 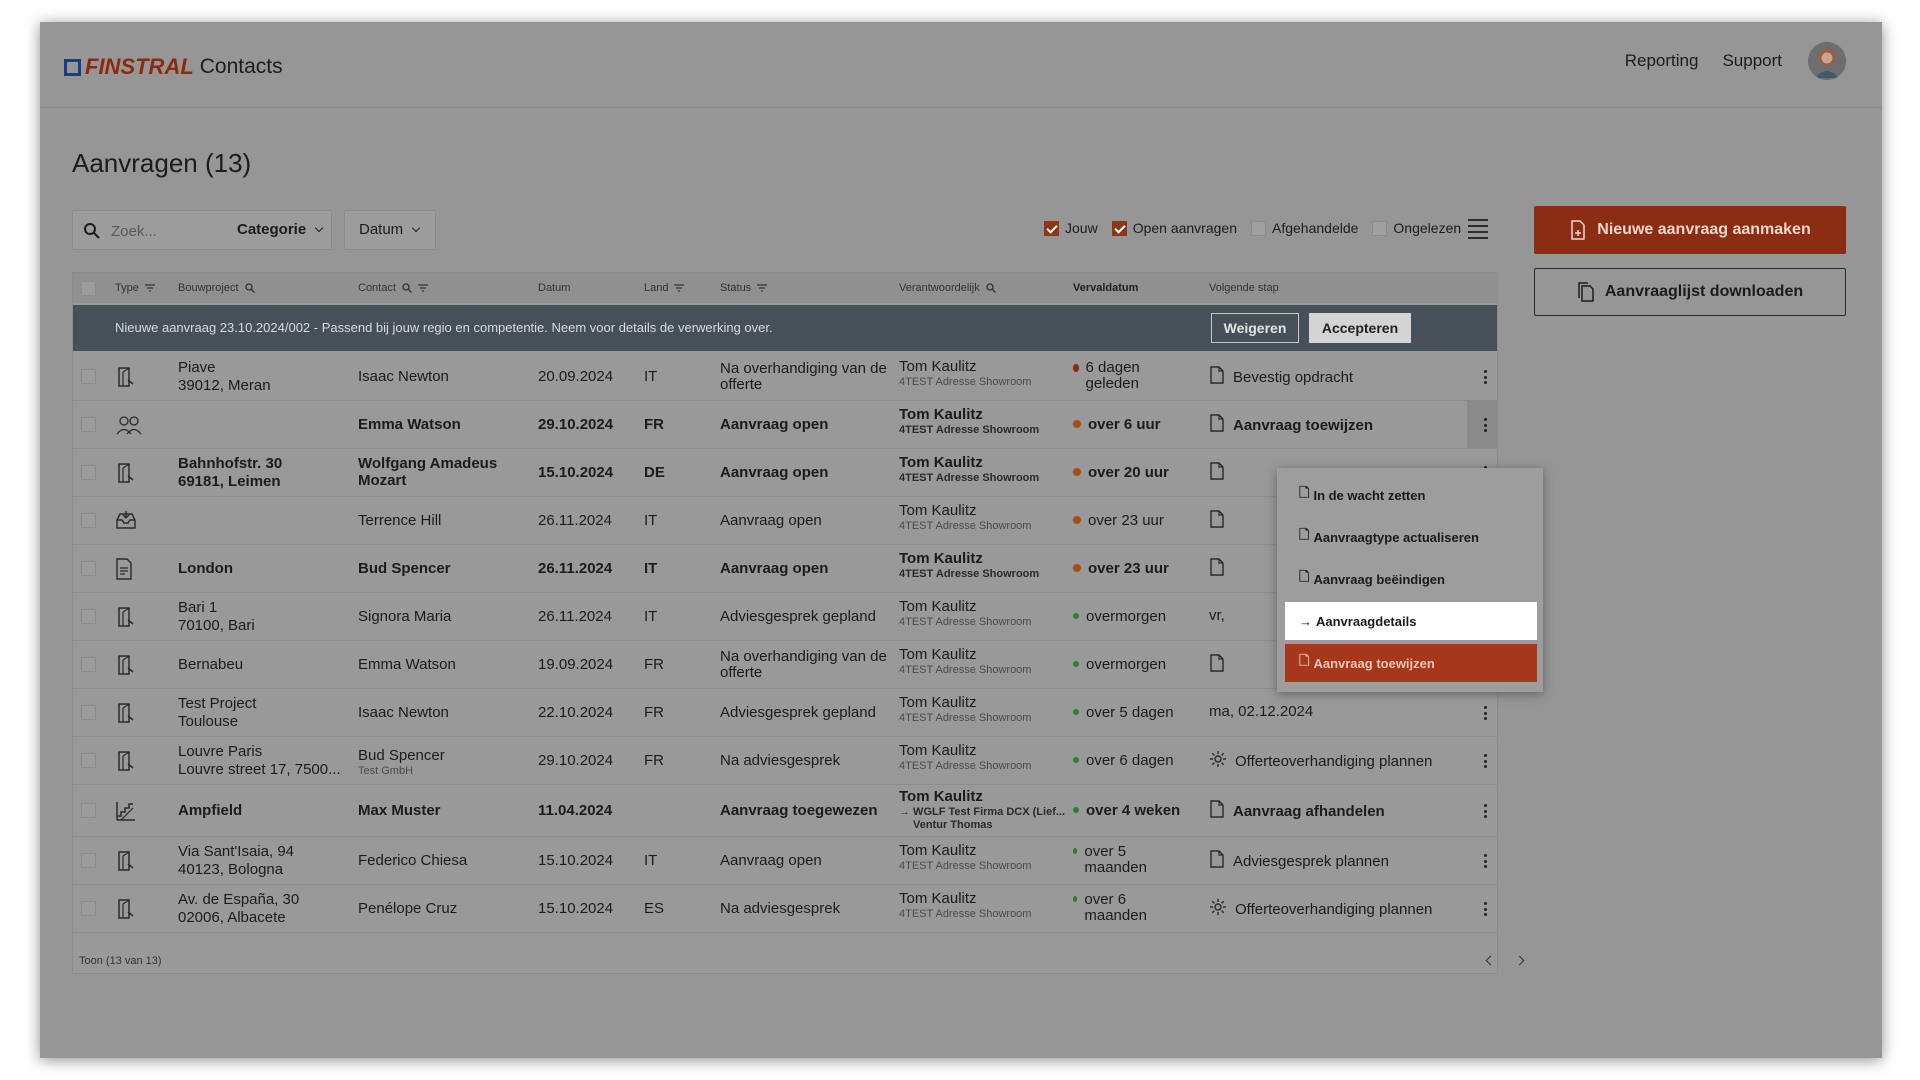 I want to click on menu-item-on-hold: 🗋 In de wacht zetten, so click(x=1411, y=495).